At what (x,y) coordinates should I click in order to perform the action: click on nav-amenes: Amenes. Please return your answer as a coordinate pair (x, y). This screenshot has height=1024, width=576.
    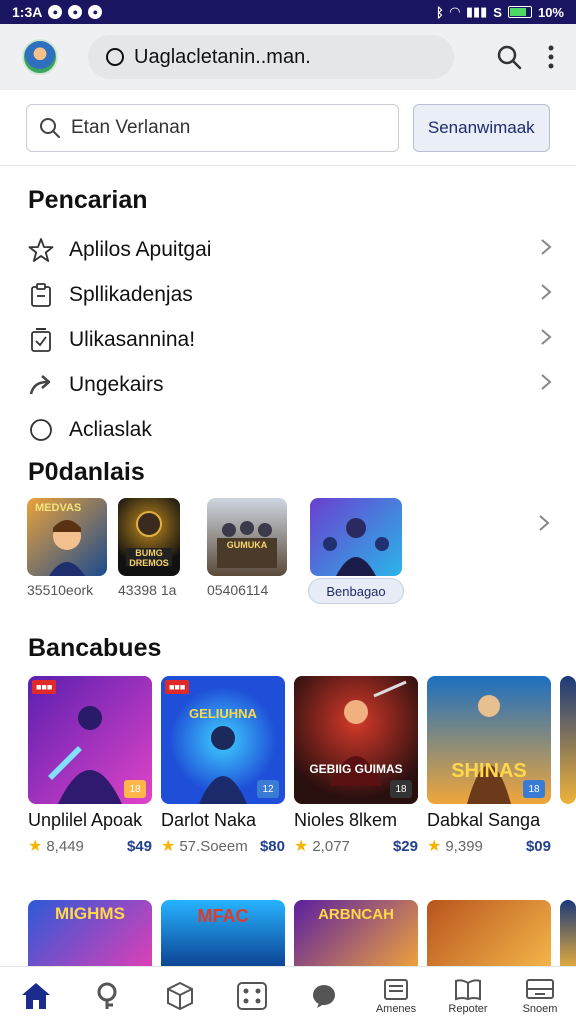
    Looking at the image, I should click on (396, 996).